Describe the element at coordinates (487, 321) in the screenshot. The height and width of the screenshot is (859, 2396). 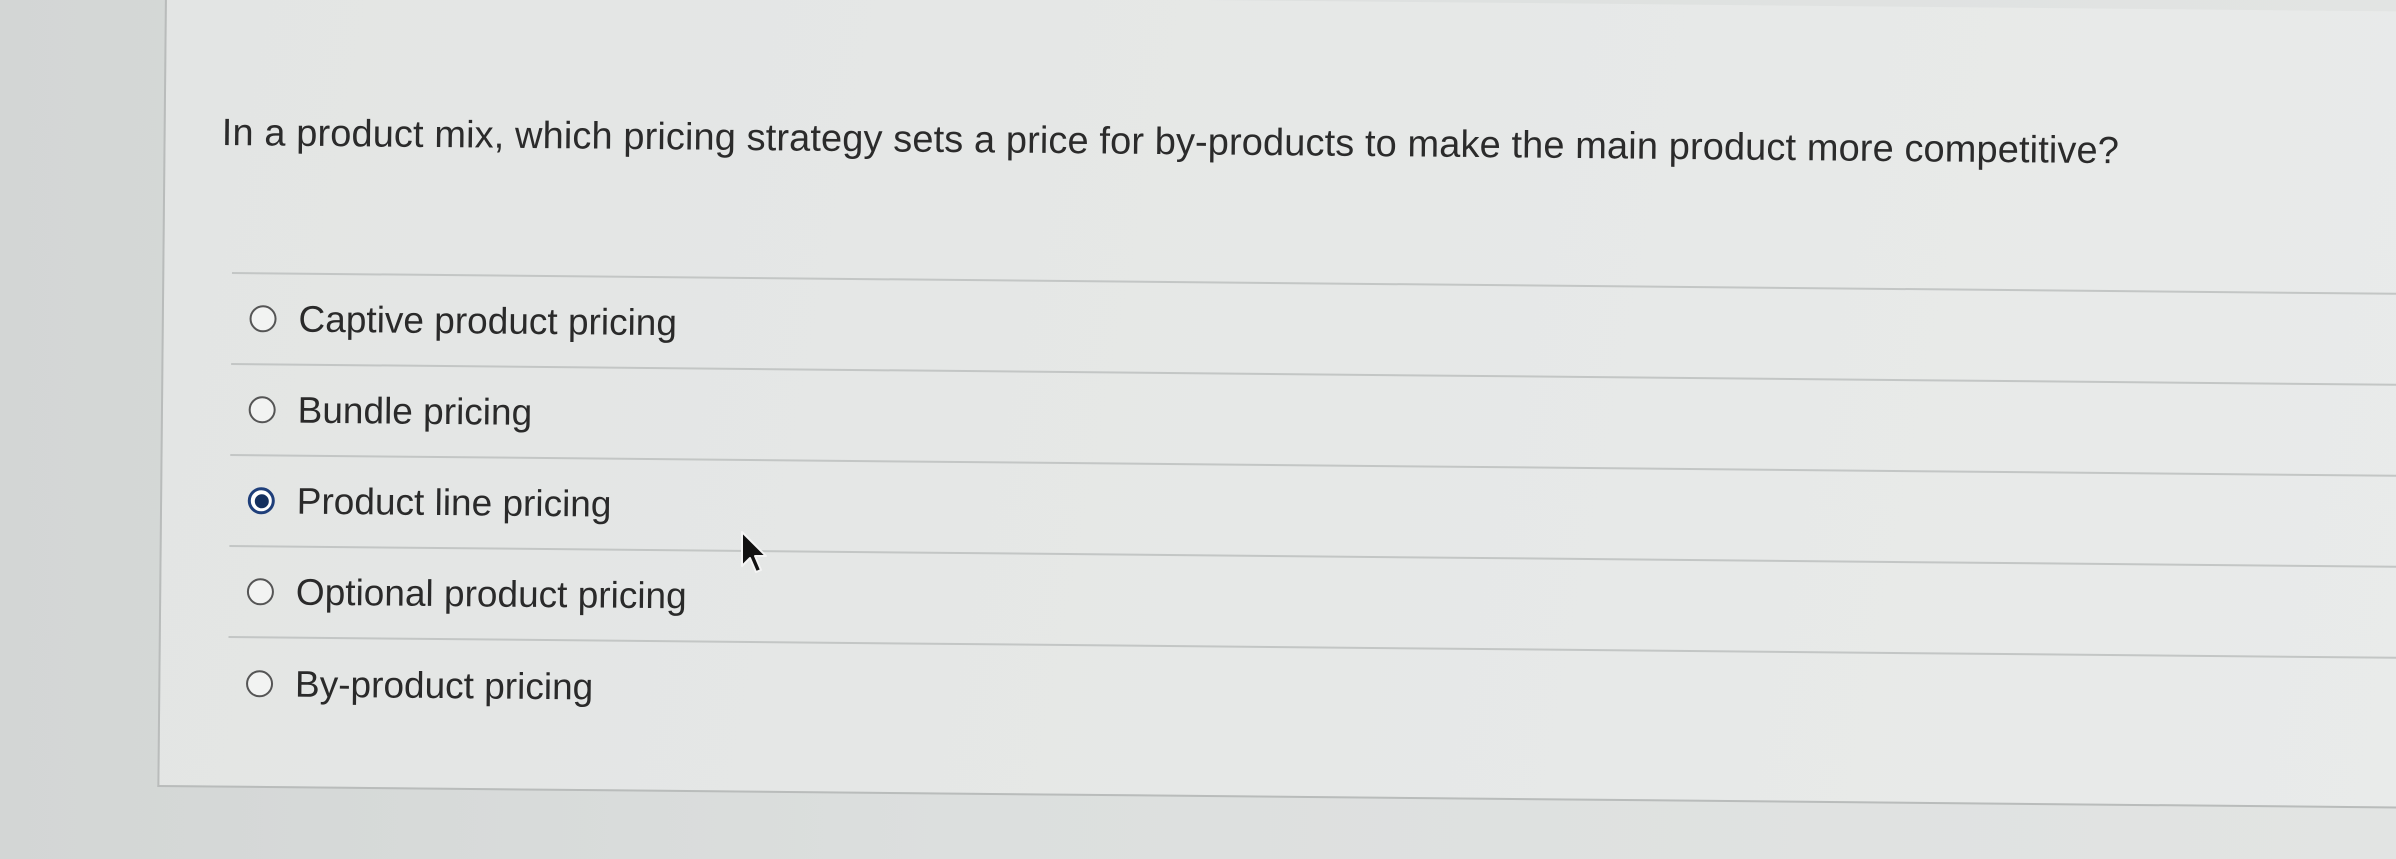
I see `option-label: Captive product pricing` at that location.